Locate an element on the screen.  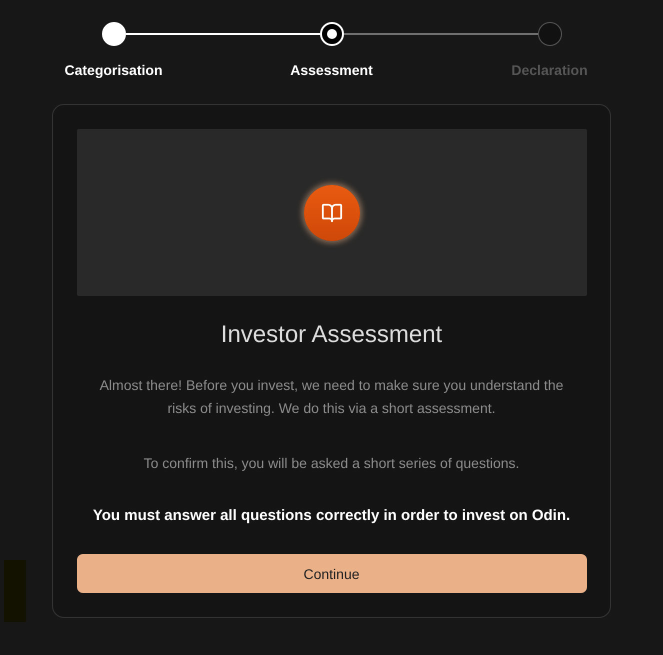
notice-text: You must answer all questions correctly in order to invest on Odin. is located at coordinates (331, 516).